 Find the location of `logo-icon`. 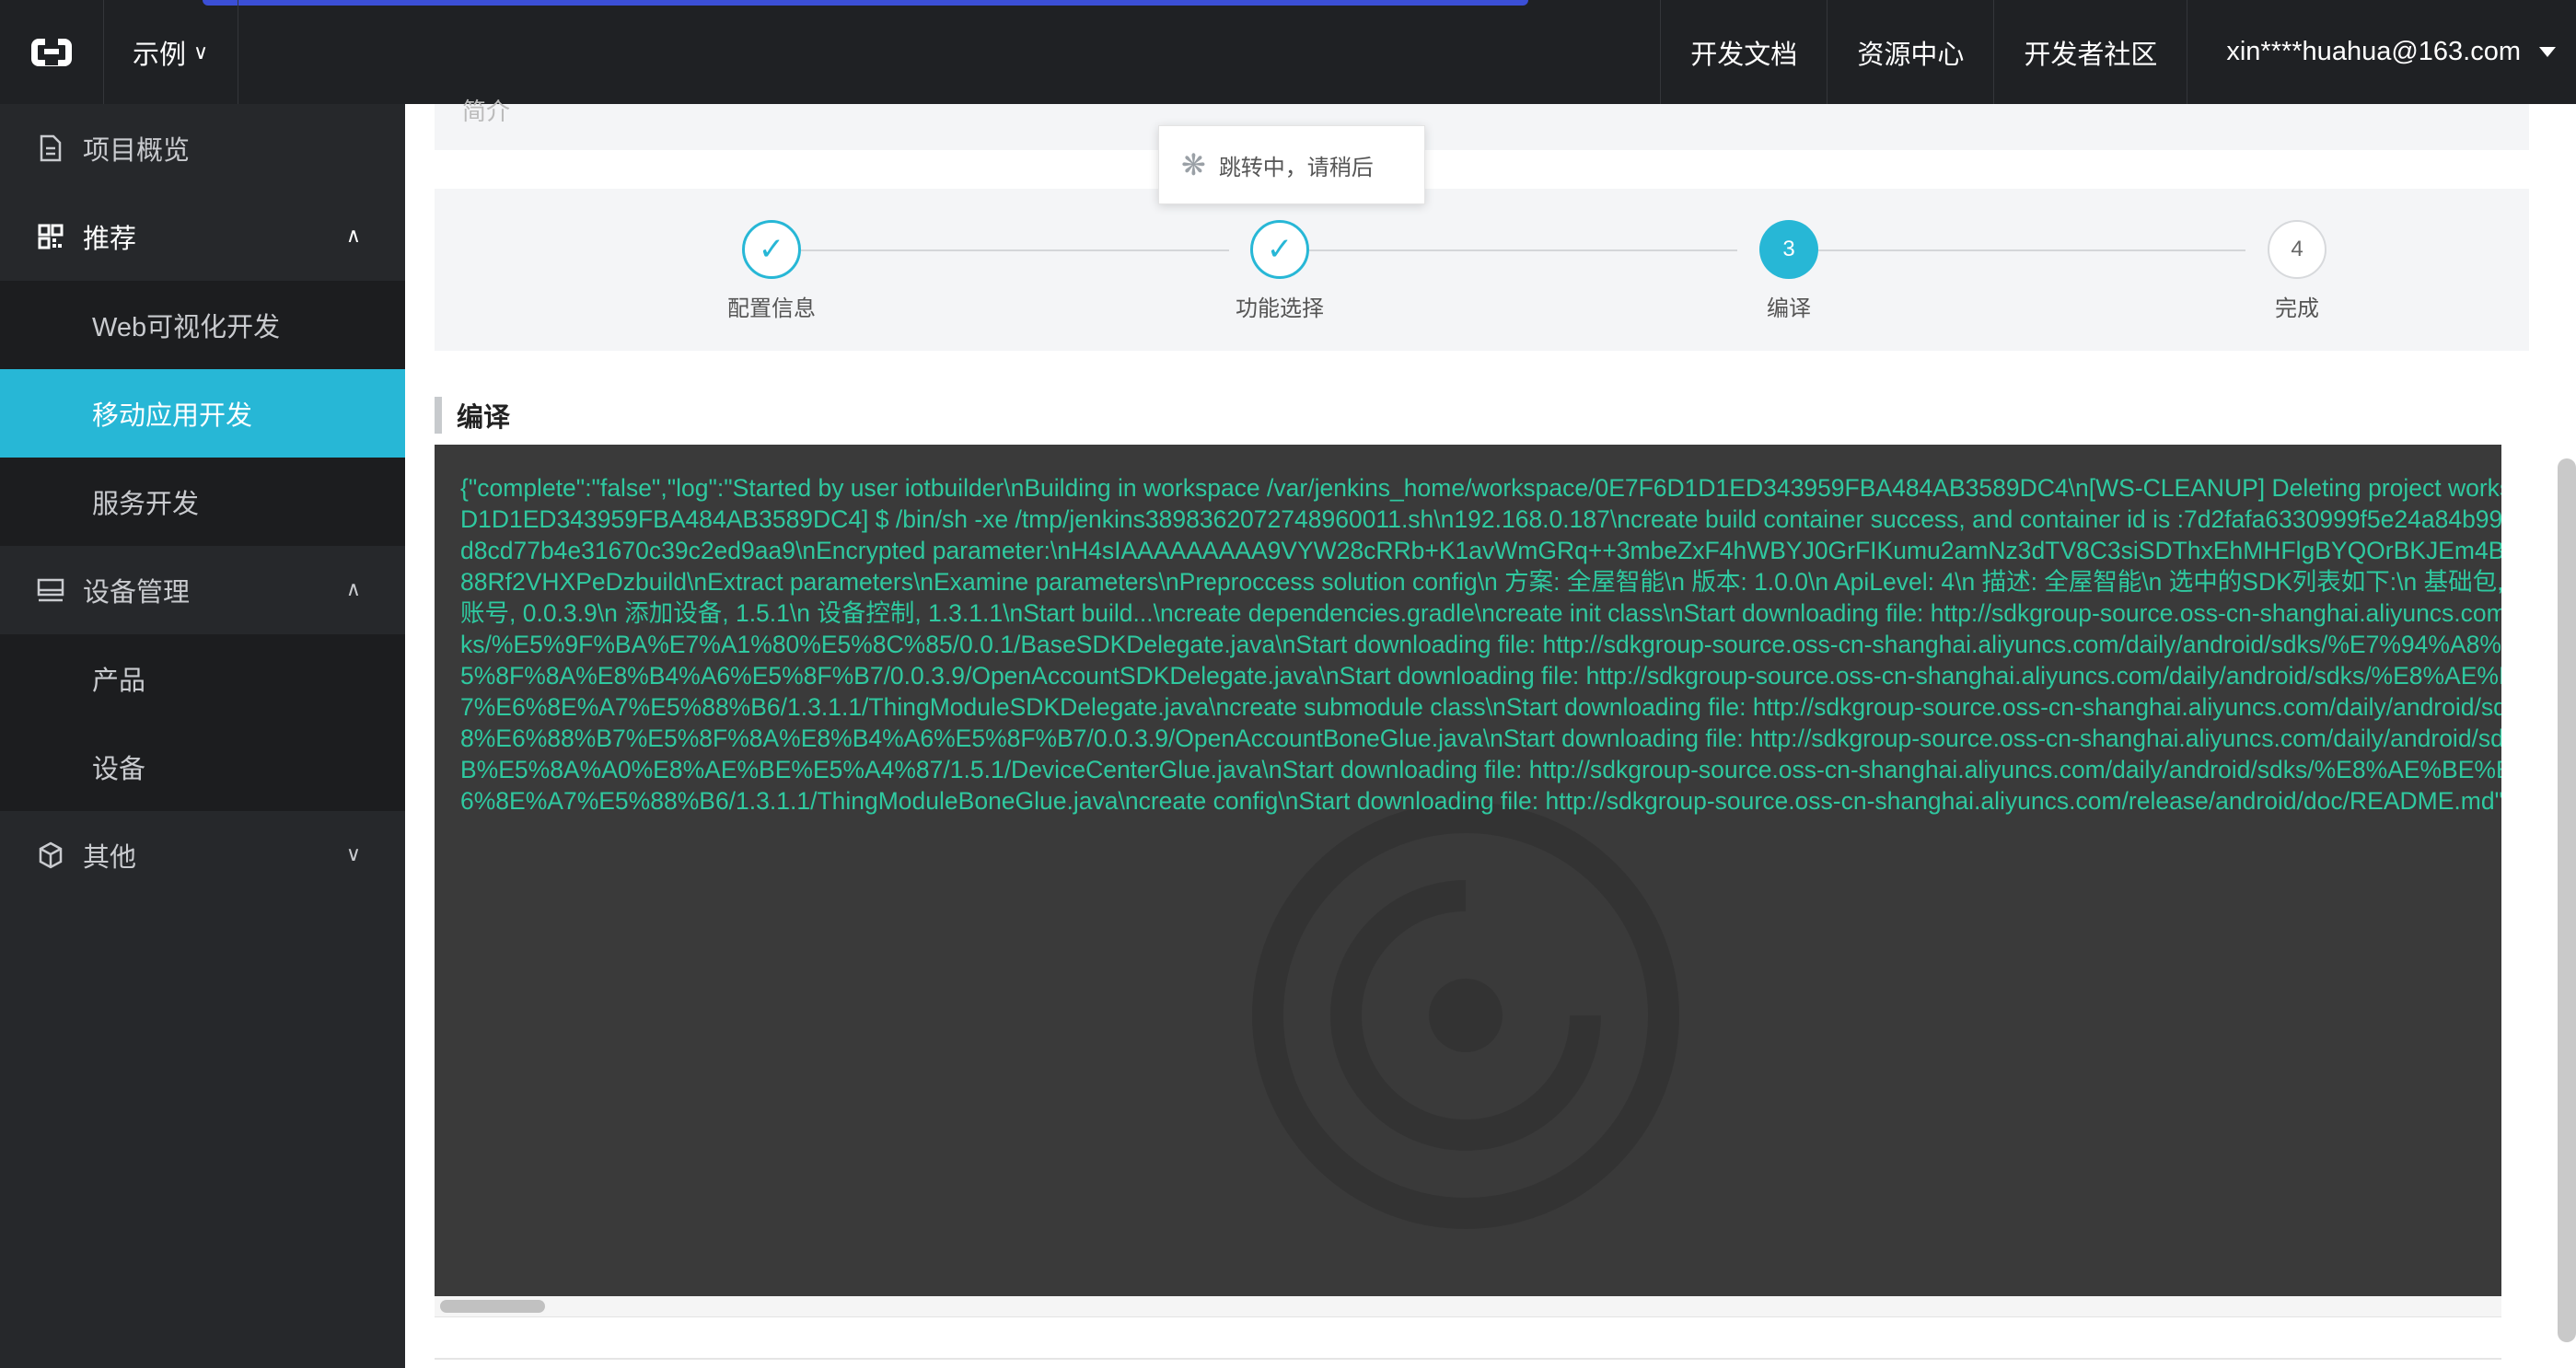

logo-icon is located at coordinates (52, 52).